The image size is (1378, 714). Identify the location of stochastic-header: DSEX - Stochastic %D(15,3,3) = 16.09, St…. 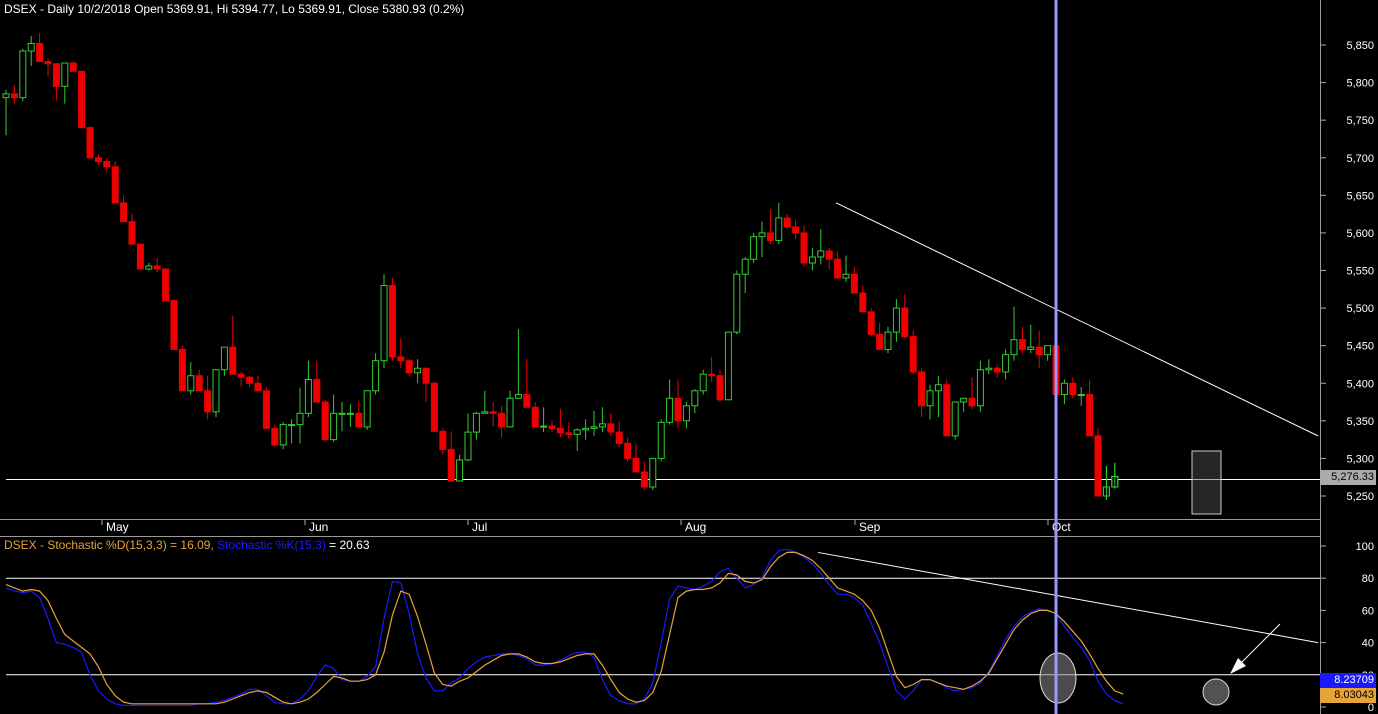
(187, 545).